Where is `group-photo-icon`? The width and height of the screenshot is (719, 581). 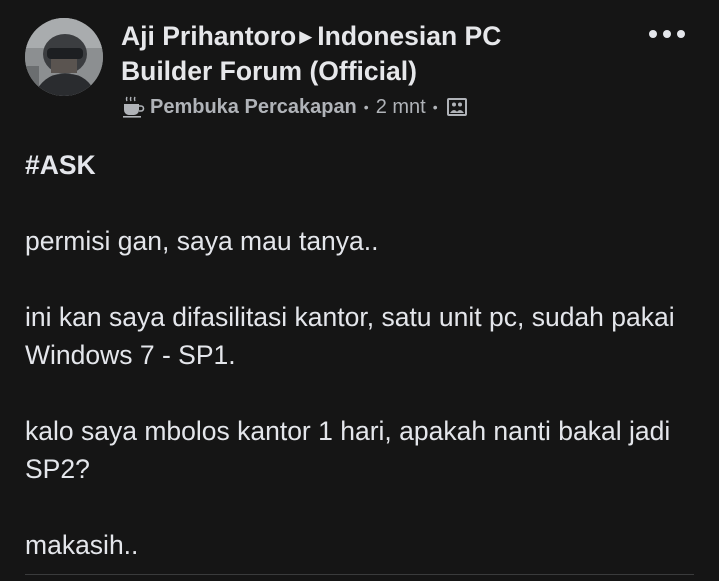 group-photo-icon is located at coordinates (457, 107).